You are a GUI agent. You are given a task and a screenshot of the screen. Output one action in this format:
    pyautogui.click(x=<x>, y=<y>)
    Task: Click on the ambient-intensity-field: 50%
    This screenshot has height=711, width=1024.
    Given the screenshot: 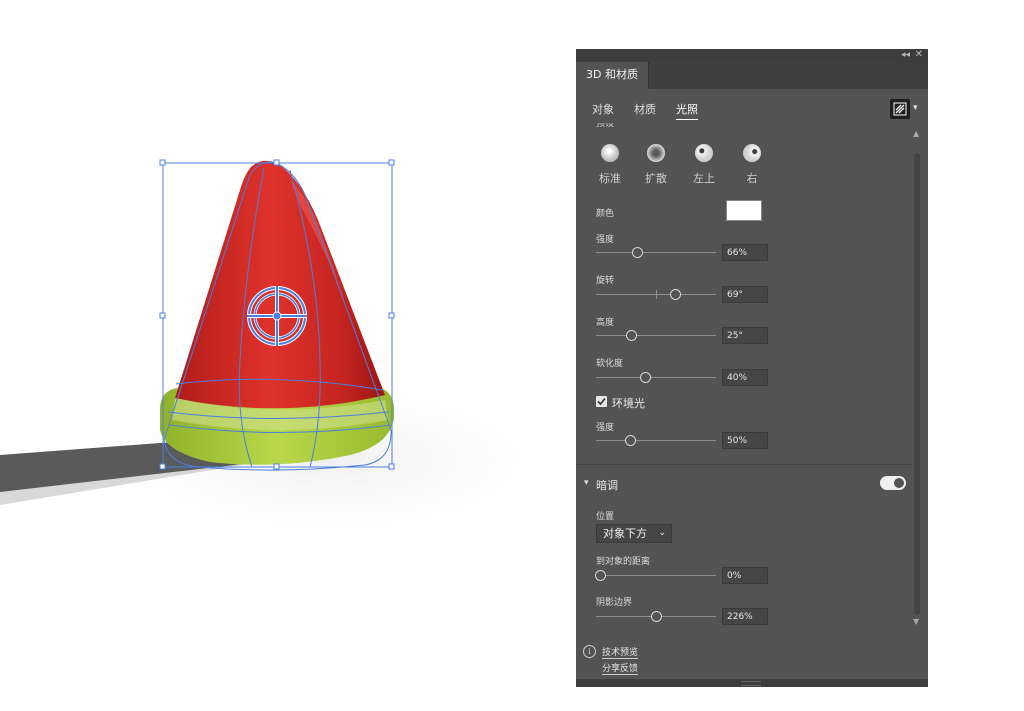 What is the action you would take?
    pyautogui.click(x=745, y=440)
    